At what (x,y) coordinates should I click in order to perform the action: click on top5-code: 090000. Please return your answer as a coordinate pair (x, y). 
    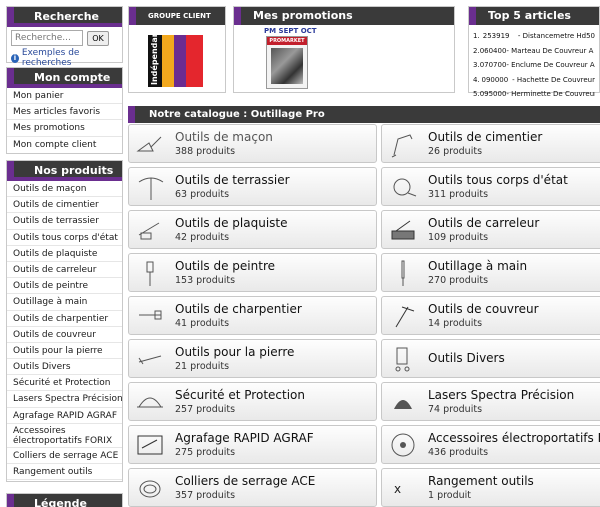
    Looking at the image, I should click on (495, 79).